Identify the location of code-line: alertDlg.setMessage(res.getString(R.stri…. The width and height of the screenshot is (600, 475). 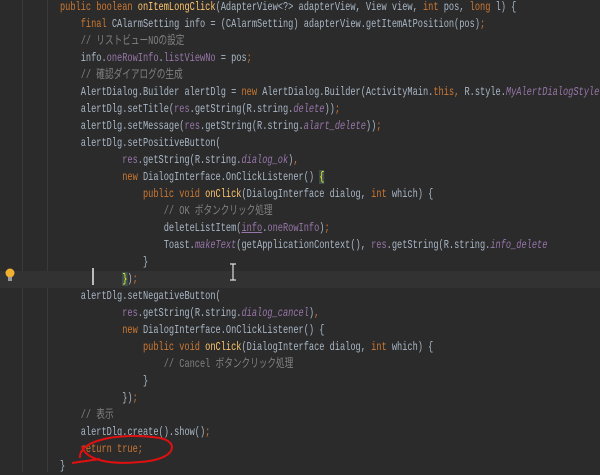
(300, 126).